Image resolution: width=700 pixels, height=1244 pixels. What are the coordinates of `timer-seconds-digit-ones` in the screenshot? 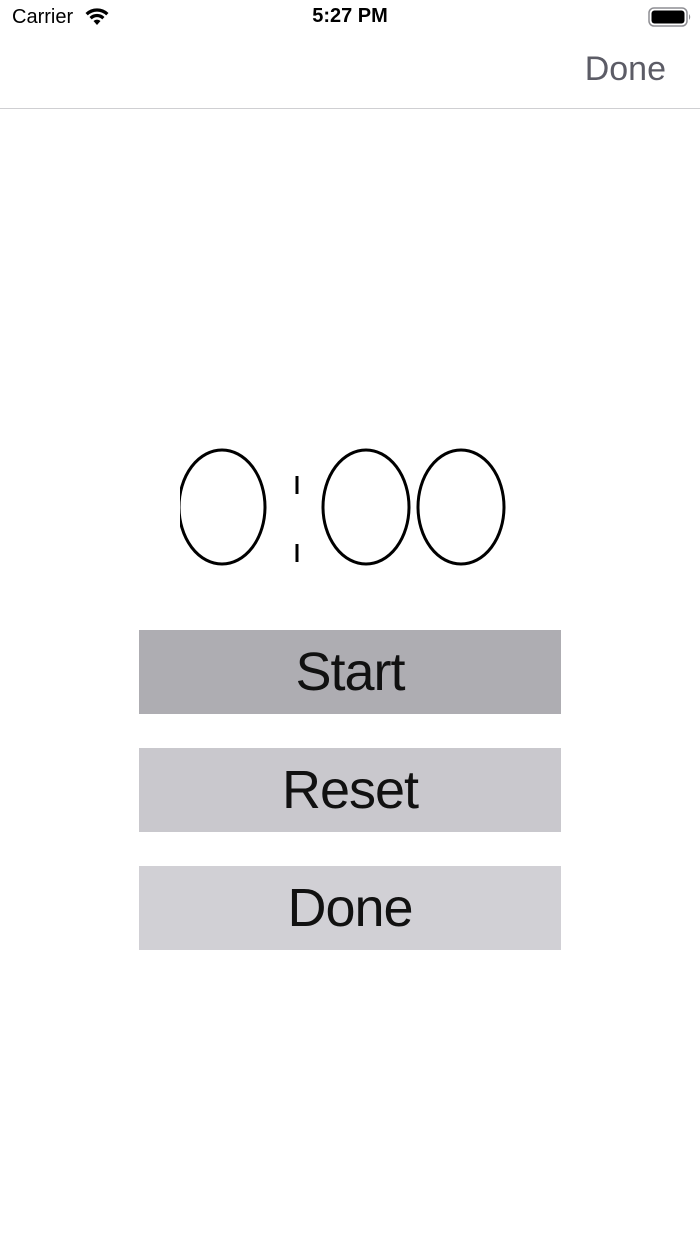 It's located at (461, 507).